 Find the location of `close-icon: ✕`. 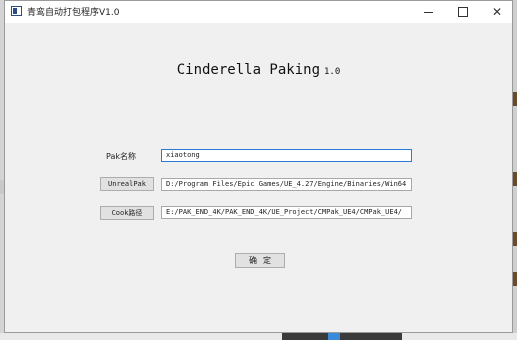

close-icon: ✕ is located at coordinates (497, 12).